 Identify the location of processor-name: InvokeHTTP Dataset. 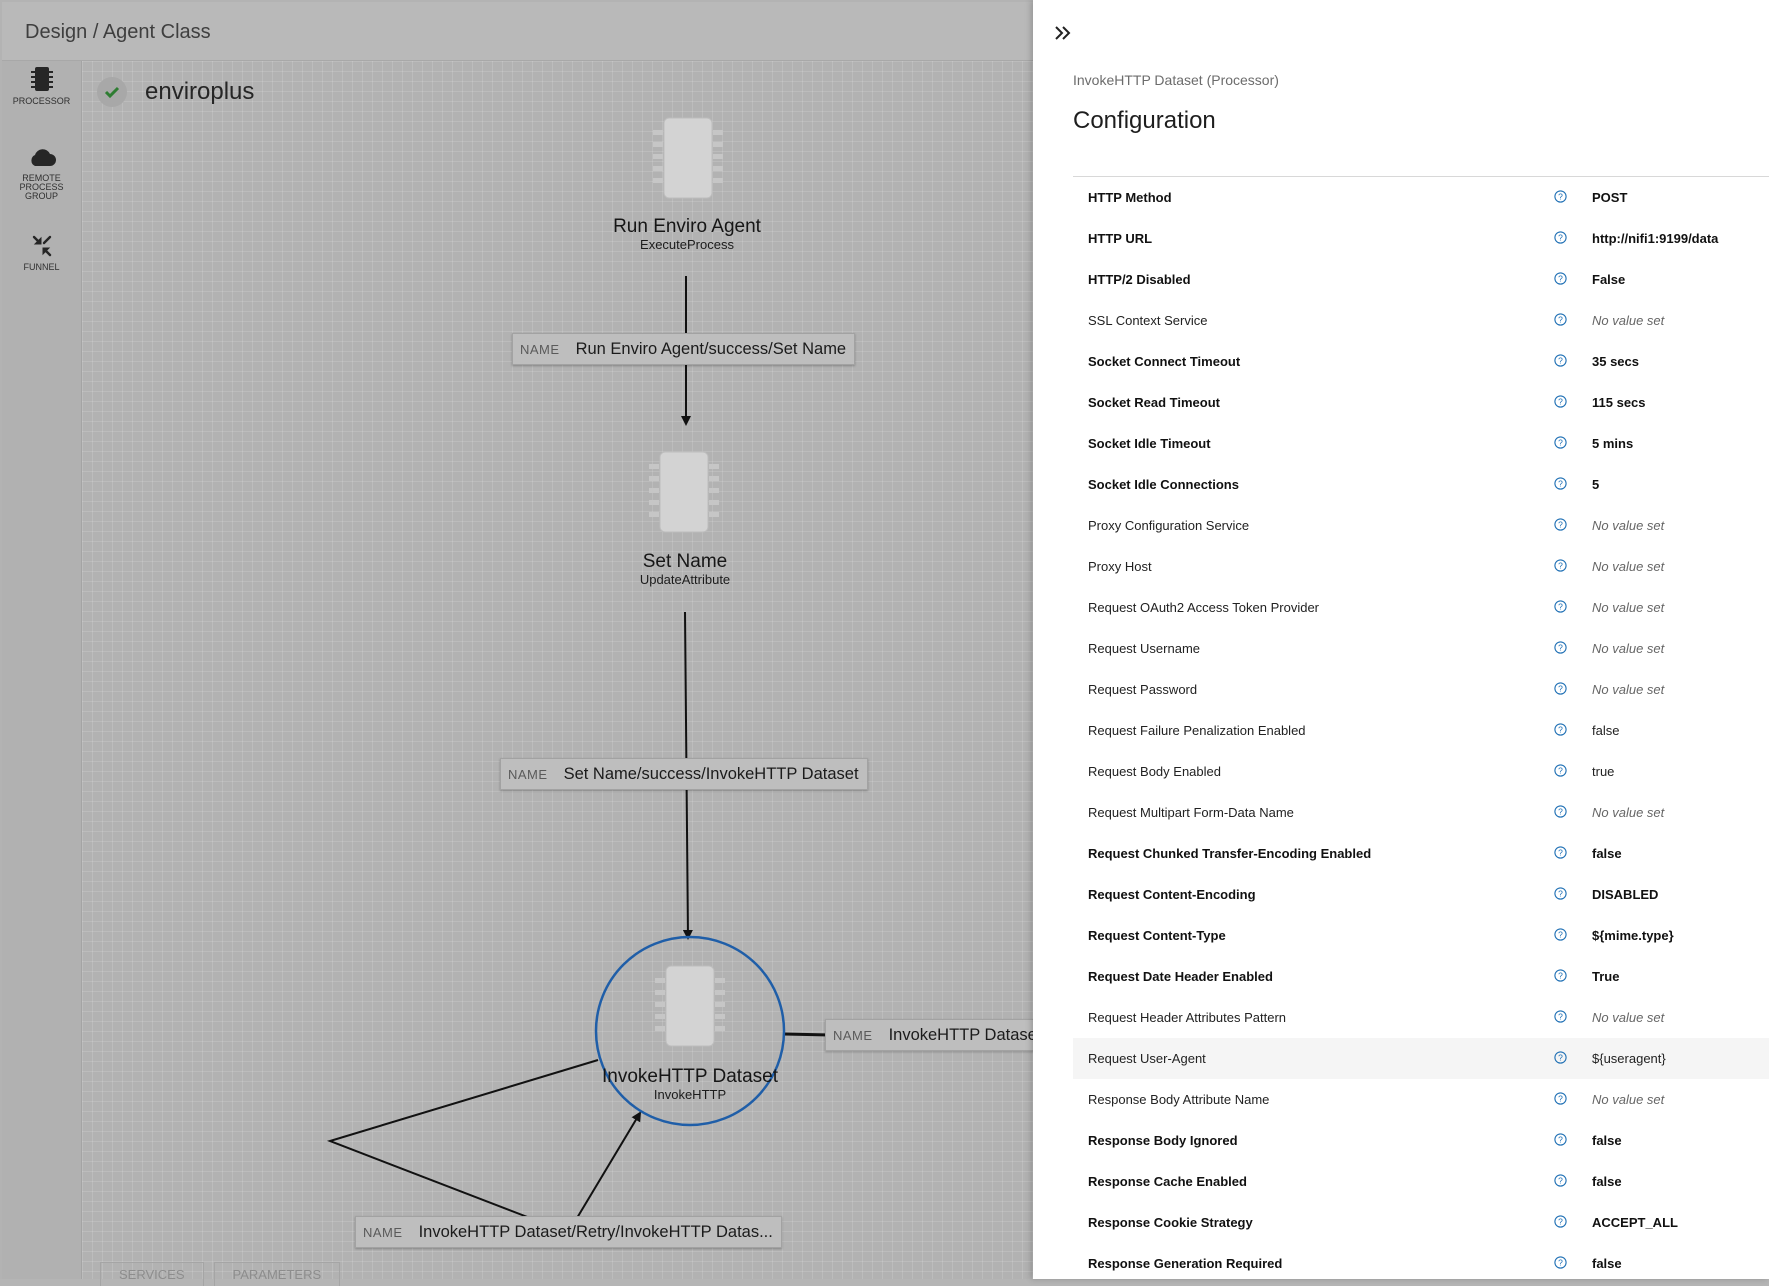
(690, 1077).